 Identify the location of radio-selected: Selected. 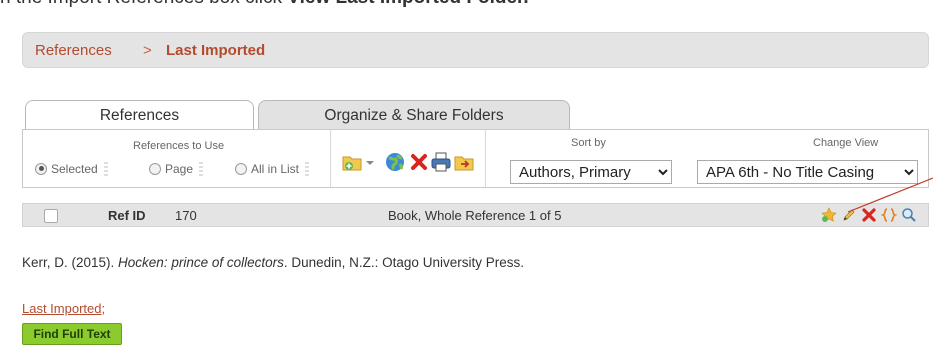
(71, 169).